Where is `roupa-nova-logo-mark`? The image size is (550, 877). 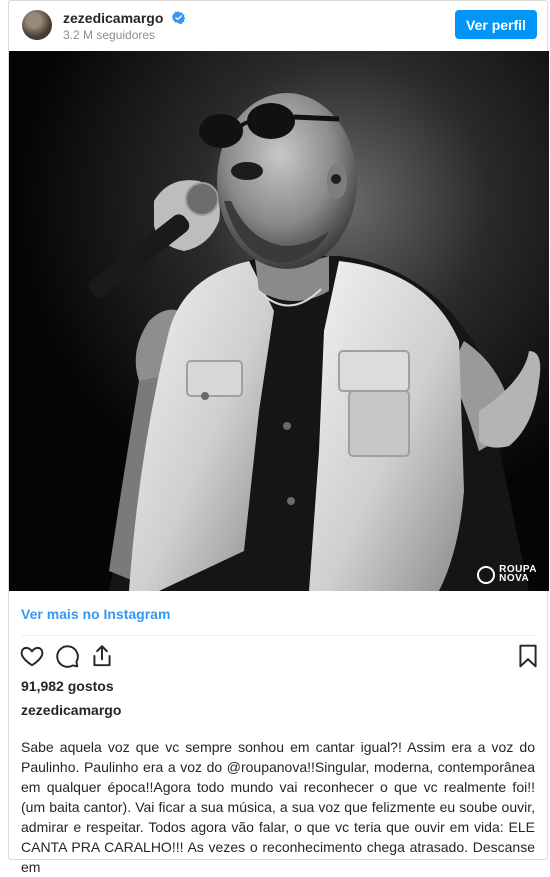 roupa-nova-logo-mark is located at coordinates (486, 575).